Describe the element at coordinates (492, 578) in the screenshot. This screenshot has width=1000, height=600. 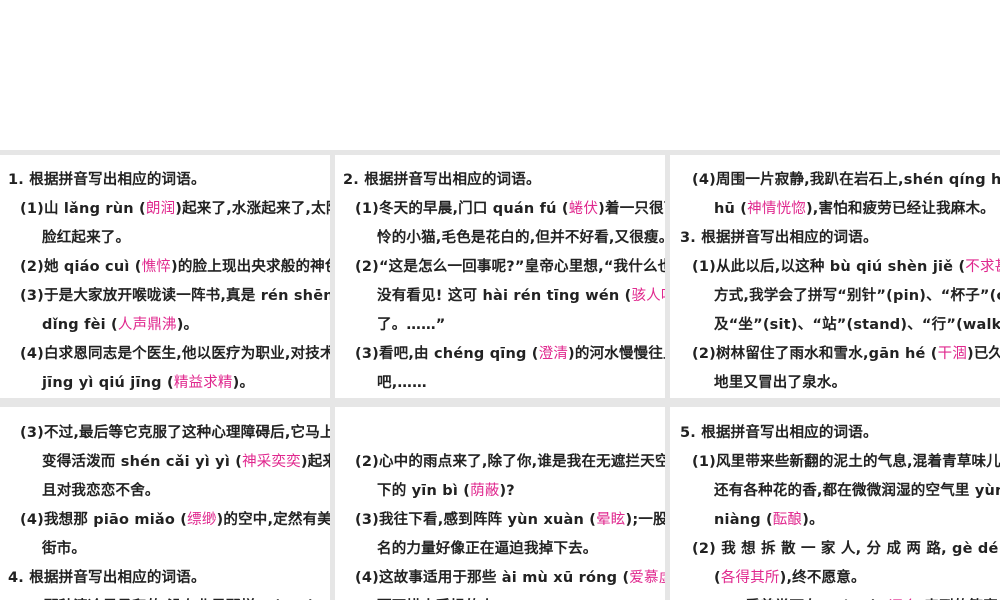
I see `line-text: (4)这故事适用于那些 ài mù xū róng (` at that location.